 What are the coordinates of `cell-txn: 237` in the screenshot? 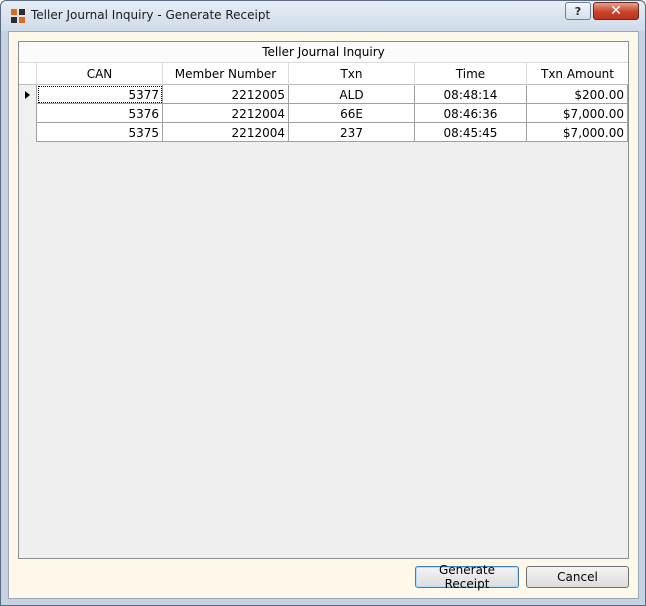 It's located at (352, 132).